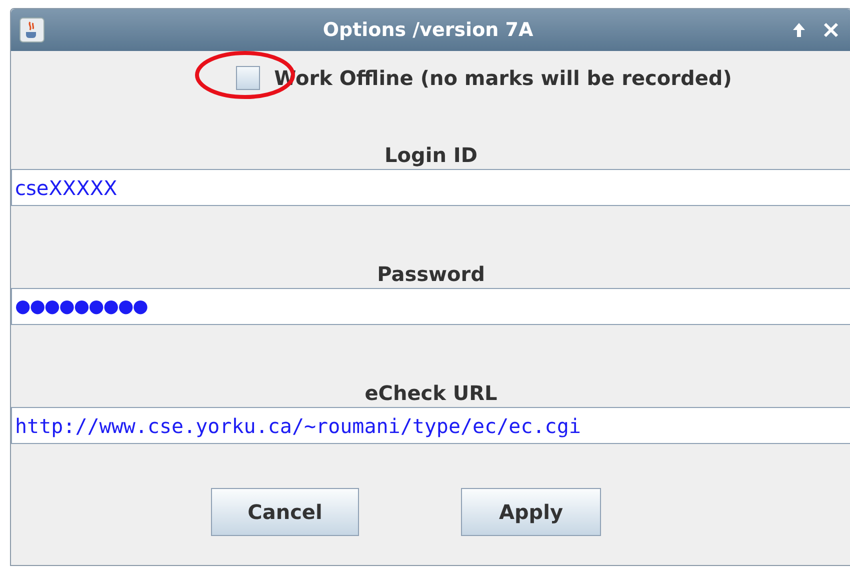  What do you see at coordinates (431, 155) in the screenshot?
I see `field-label: Login ID` at bounding box center [431, 155].